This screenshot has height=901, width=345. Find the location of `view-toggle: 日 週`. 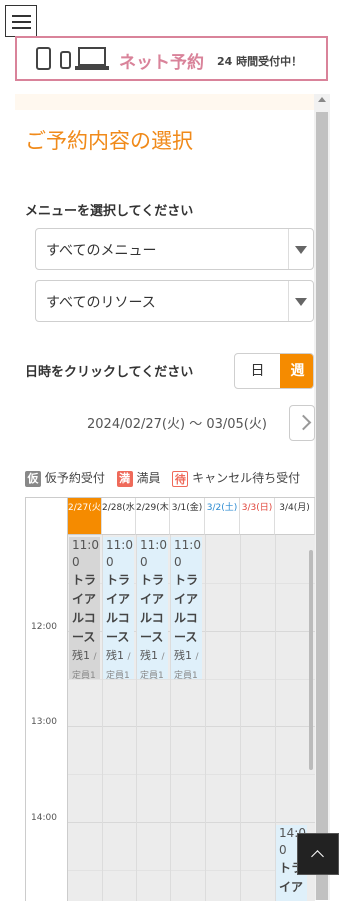

view-toggle: 日 週 is located at coordinates (274, 371).